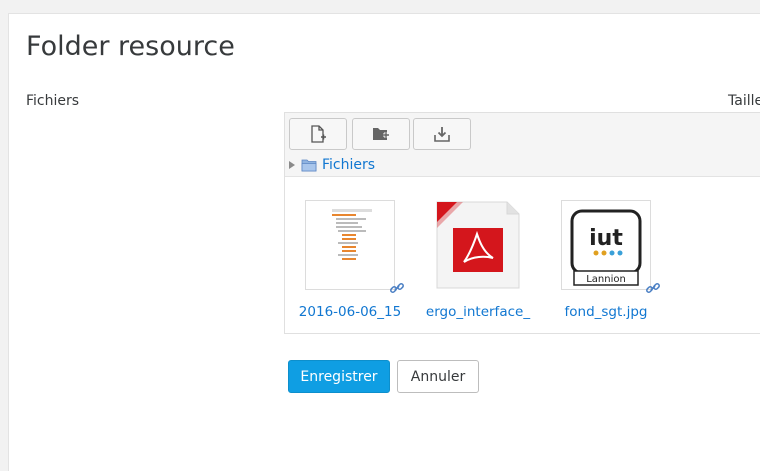 Image resolution: width=760 pixels, height=471 pixels. I want to click on download-button, so click(442, 134).